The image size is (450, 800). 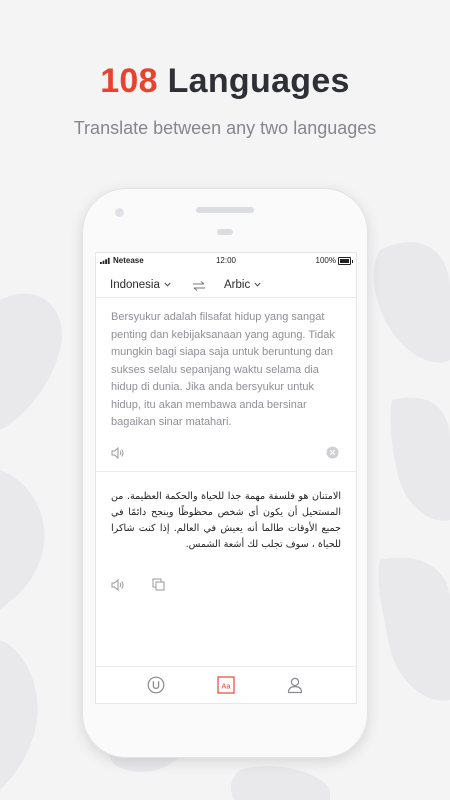 I want to click on aa-tab-icon: Aa, so click(x=226, y=685).